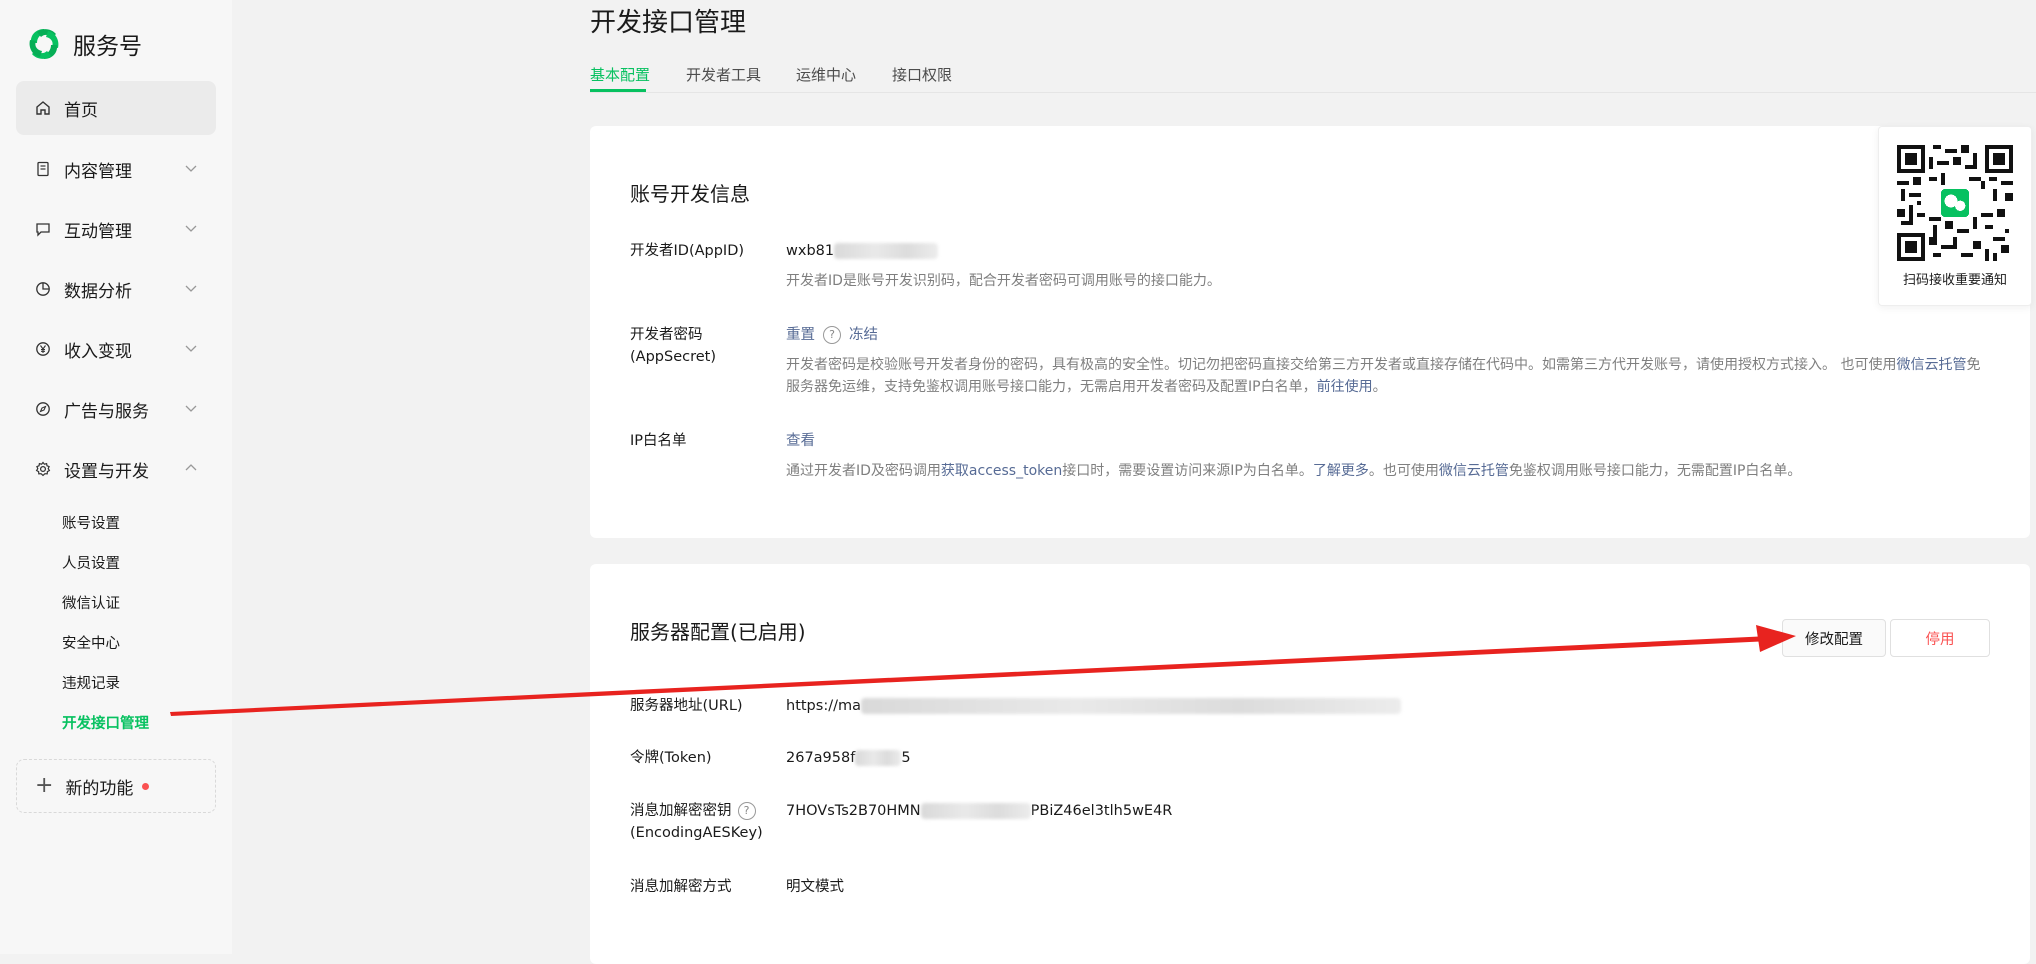 This screenshot has height=964, width=2036. Describe the element at coordinates (91, 602) in the screenshot. I see `sidebar-subitem-wechat-verification: 微信认证` at that location.